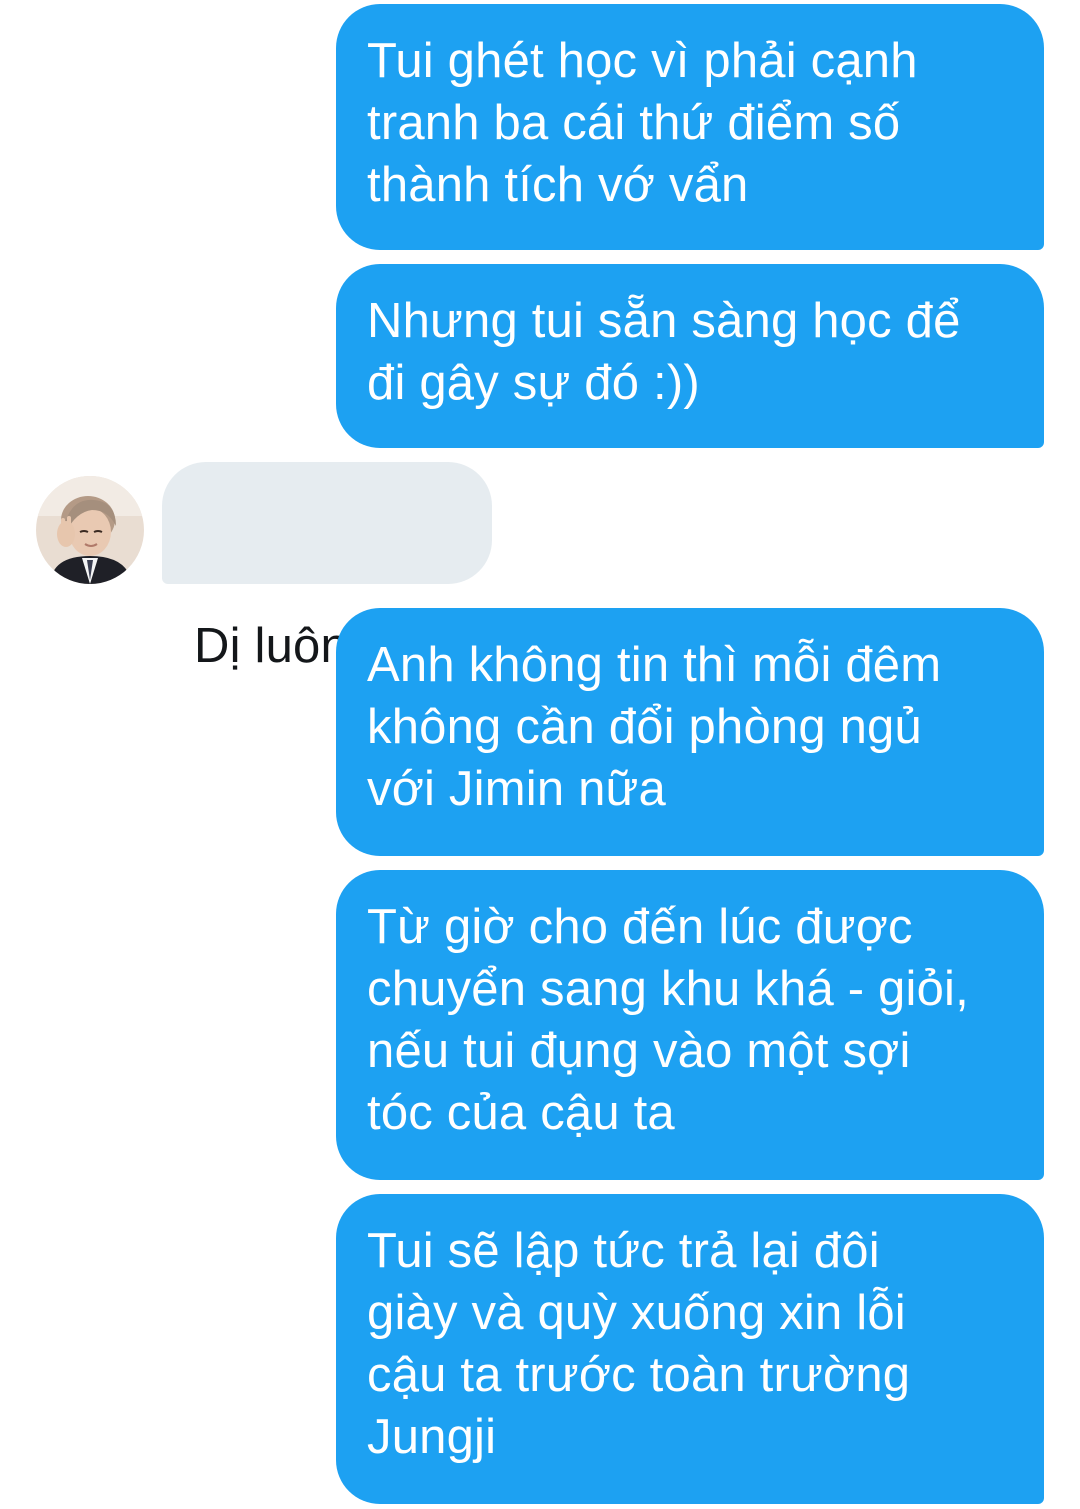 Image resolution: width=1080 pixels, height=1509 pixels. What do you see at coordinates (327, 567) in the screenshot?
I see `message-bubble-received-1: Dị luôn?` at bounding box center [327, 567].